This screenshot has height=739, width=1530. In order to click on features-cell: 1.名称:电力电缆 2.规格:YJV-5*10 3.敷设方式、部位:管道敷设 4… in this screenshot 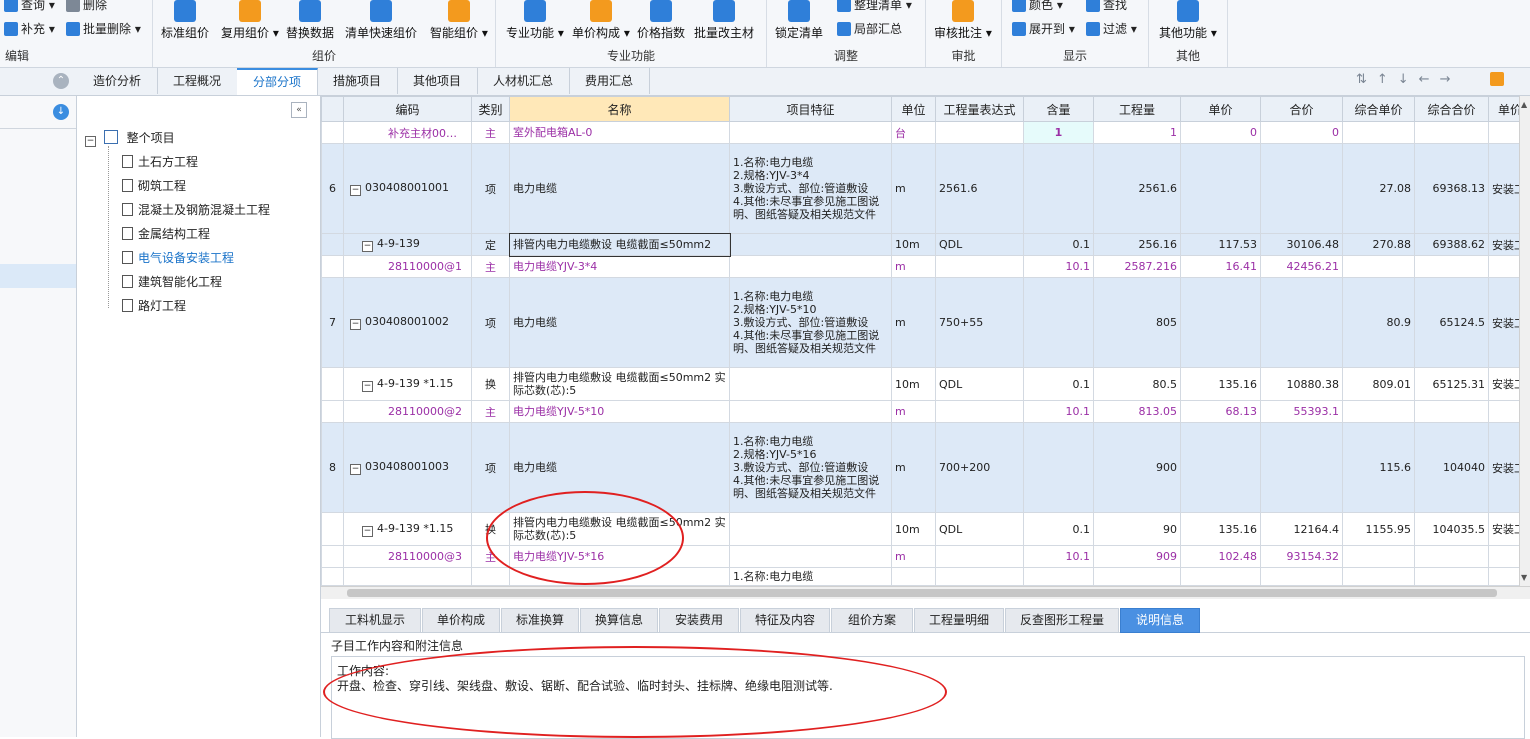, I will do `click(811, 323)`.